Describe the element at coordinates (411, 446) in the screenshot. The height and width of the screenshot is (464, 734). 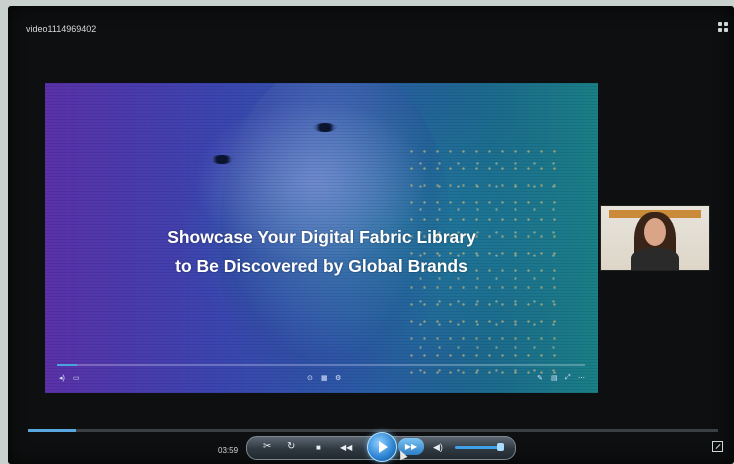
I see `fast-forward-icon: ▶▶` at that location.